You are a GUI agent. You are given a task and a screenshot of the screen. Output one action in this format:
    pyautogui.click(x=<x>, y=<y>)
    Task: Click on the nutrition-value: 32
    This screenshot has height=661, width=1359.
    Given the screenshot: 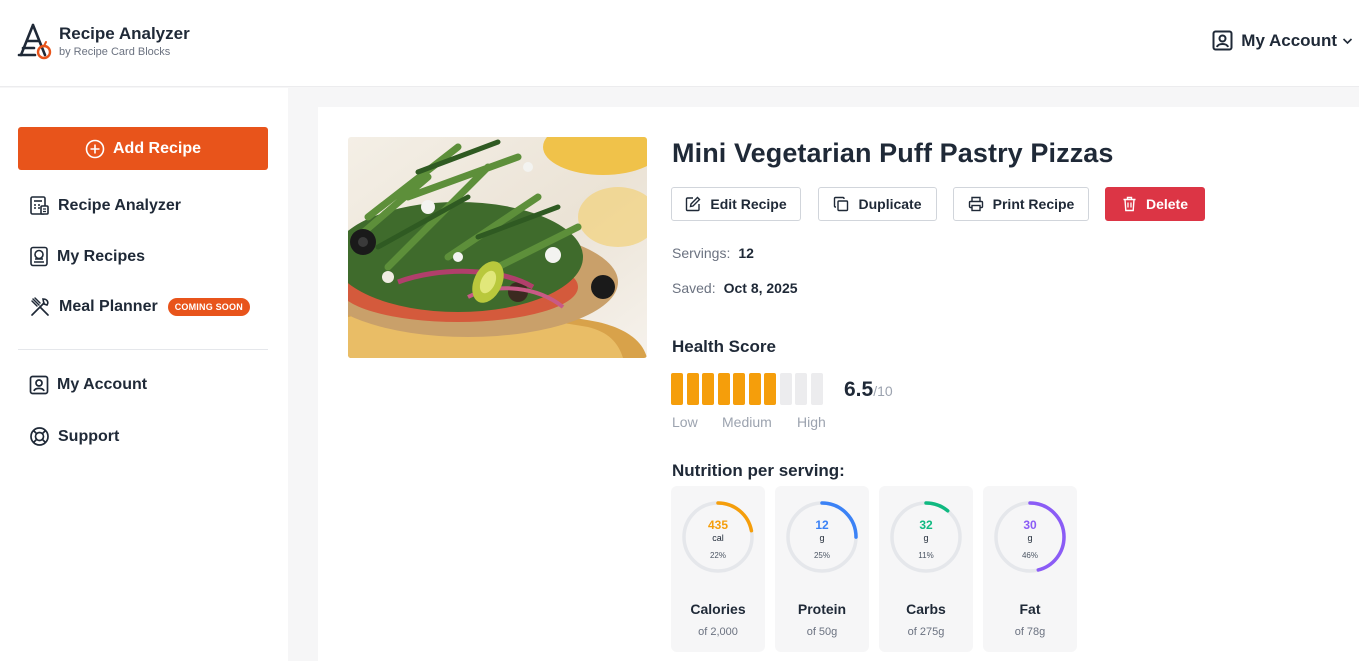 What is the action you would take?
    pyautogui.click(x=926, y=525)
    